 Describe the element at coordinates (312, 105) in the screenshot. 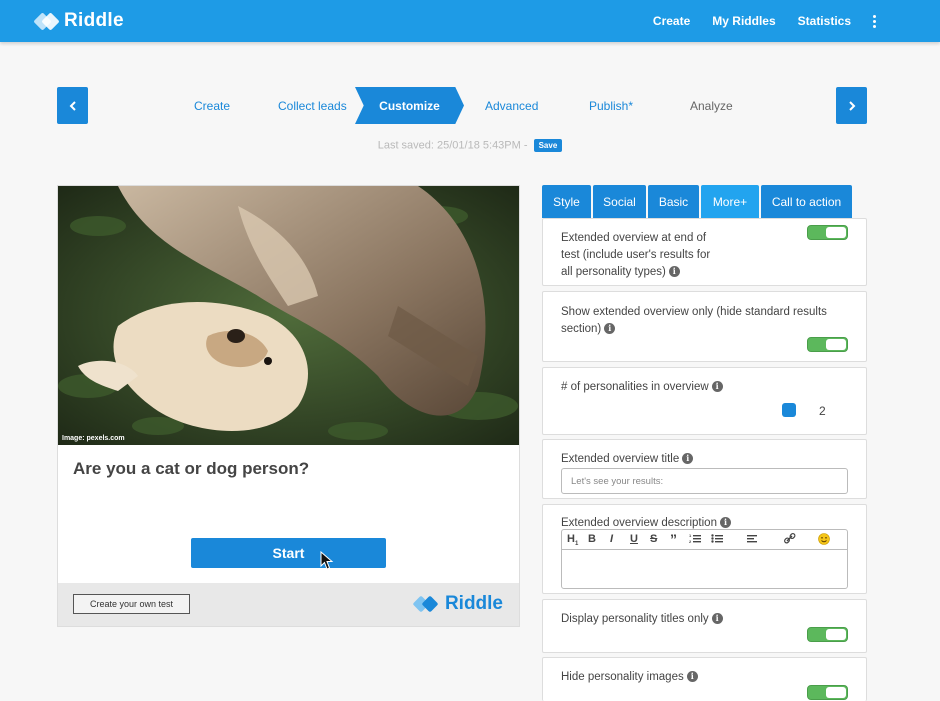

I see `step-collect-leads: Collect leads` at that location.